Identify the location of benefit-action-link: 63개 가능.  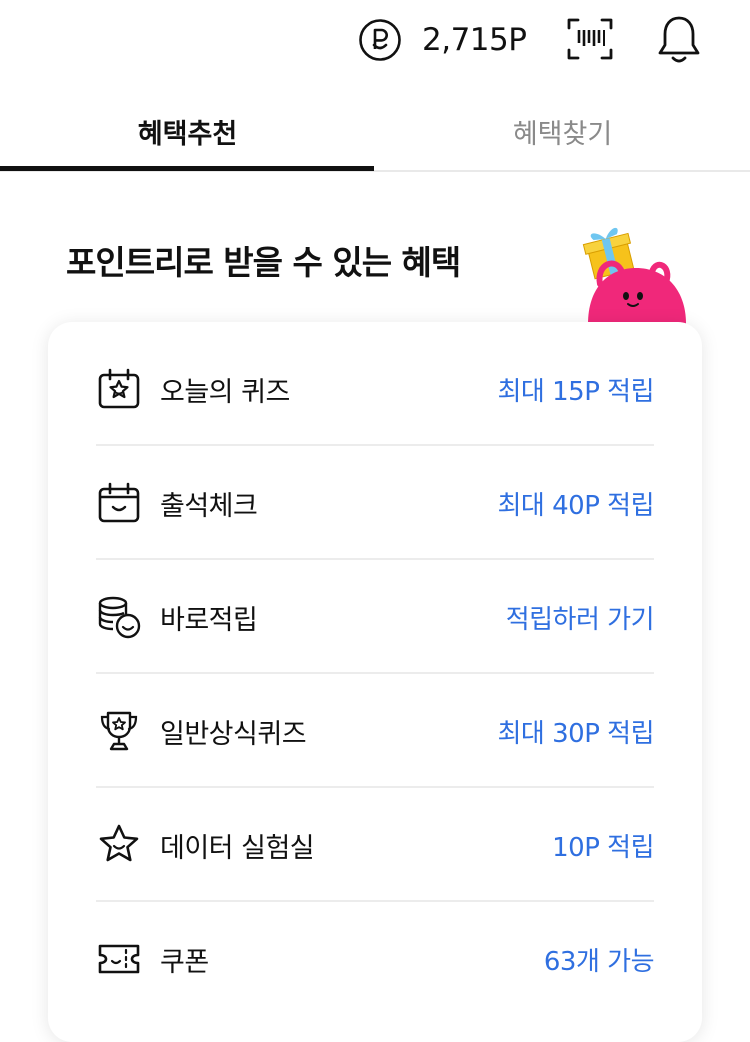
(599, 959).